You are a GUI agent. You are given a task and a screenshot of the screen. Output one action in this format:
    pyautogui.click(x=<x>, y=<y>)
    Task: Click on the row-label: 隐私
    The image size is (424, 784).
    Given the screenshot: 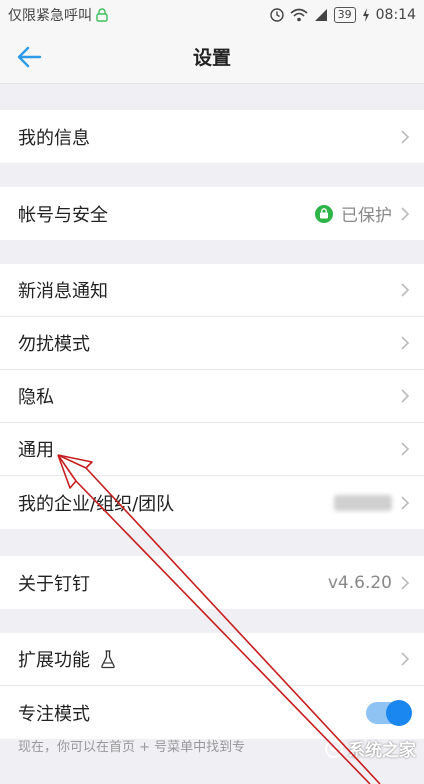 What is the action you would take?
    pyautogui.click(x=36, y=397)
    